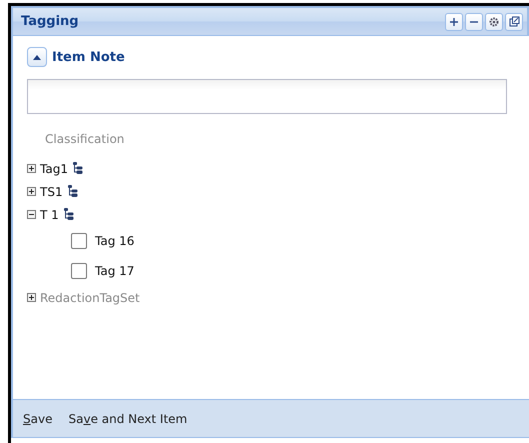 Image resolution: width=529 pixels, height=443 pixels. Describe the element at coordinates (267, 96) in the screenshot. I see `item-note-field` at that location.